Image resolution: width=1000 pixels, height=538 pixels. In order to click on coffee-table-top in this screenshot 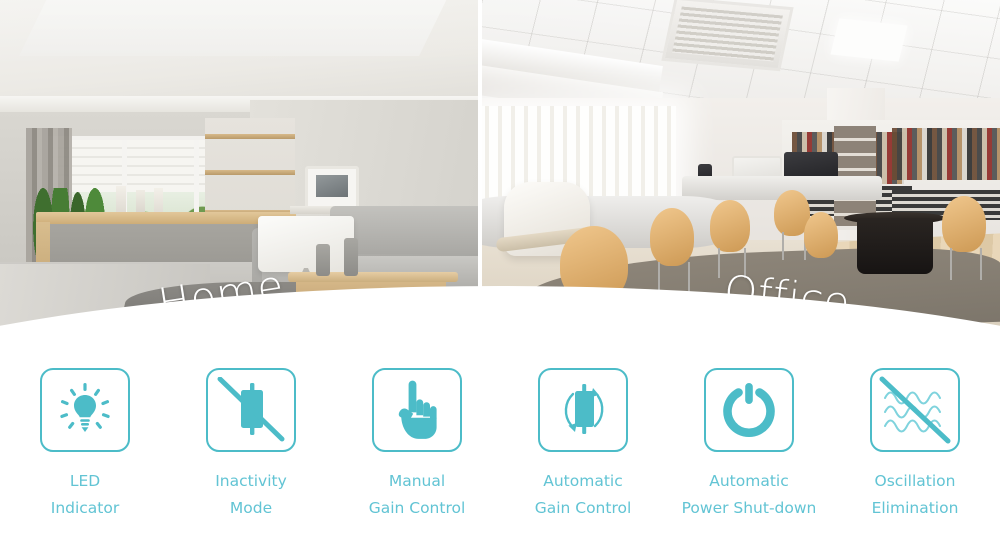, I will do `click(373, 277)`.